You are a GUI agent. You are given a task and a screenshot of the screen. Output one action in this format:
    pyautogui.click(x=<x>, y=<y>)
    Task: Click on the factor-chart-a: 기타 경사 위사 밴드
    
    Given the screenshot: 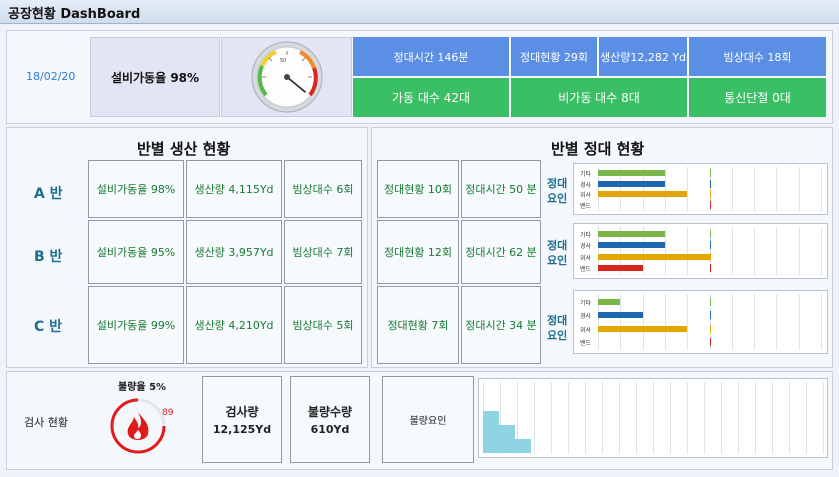 What is the action you would take?
    pyautogui.click(x=700, y=189)
    